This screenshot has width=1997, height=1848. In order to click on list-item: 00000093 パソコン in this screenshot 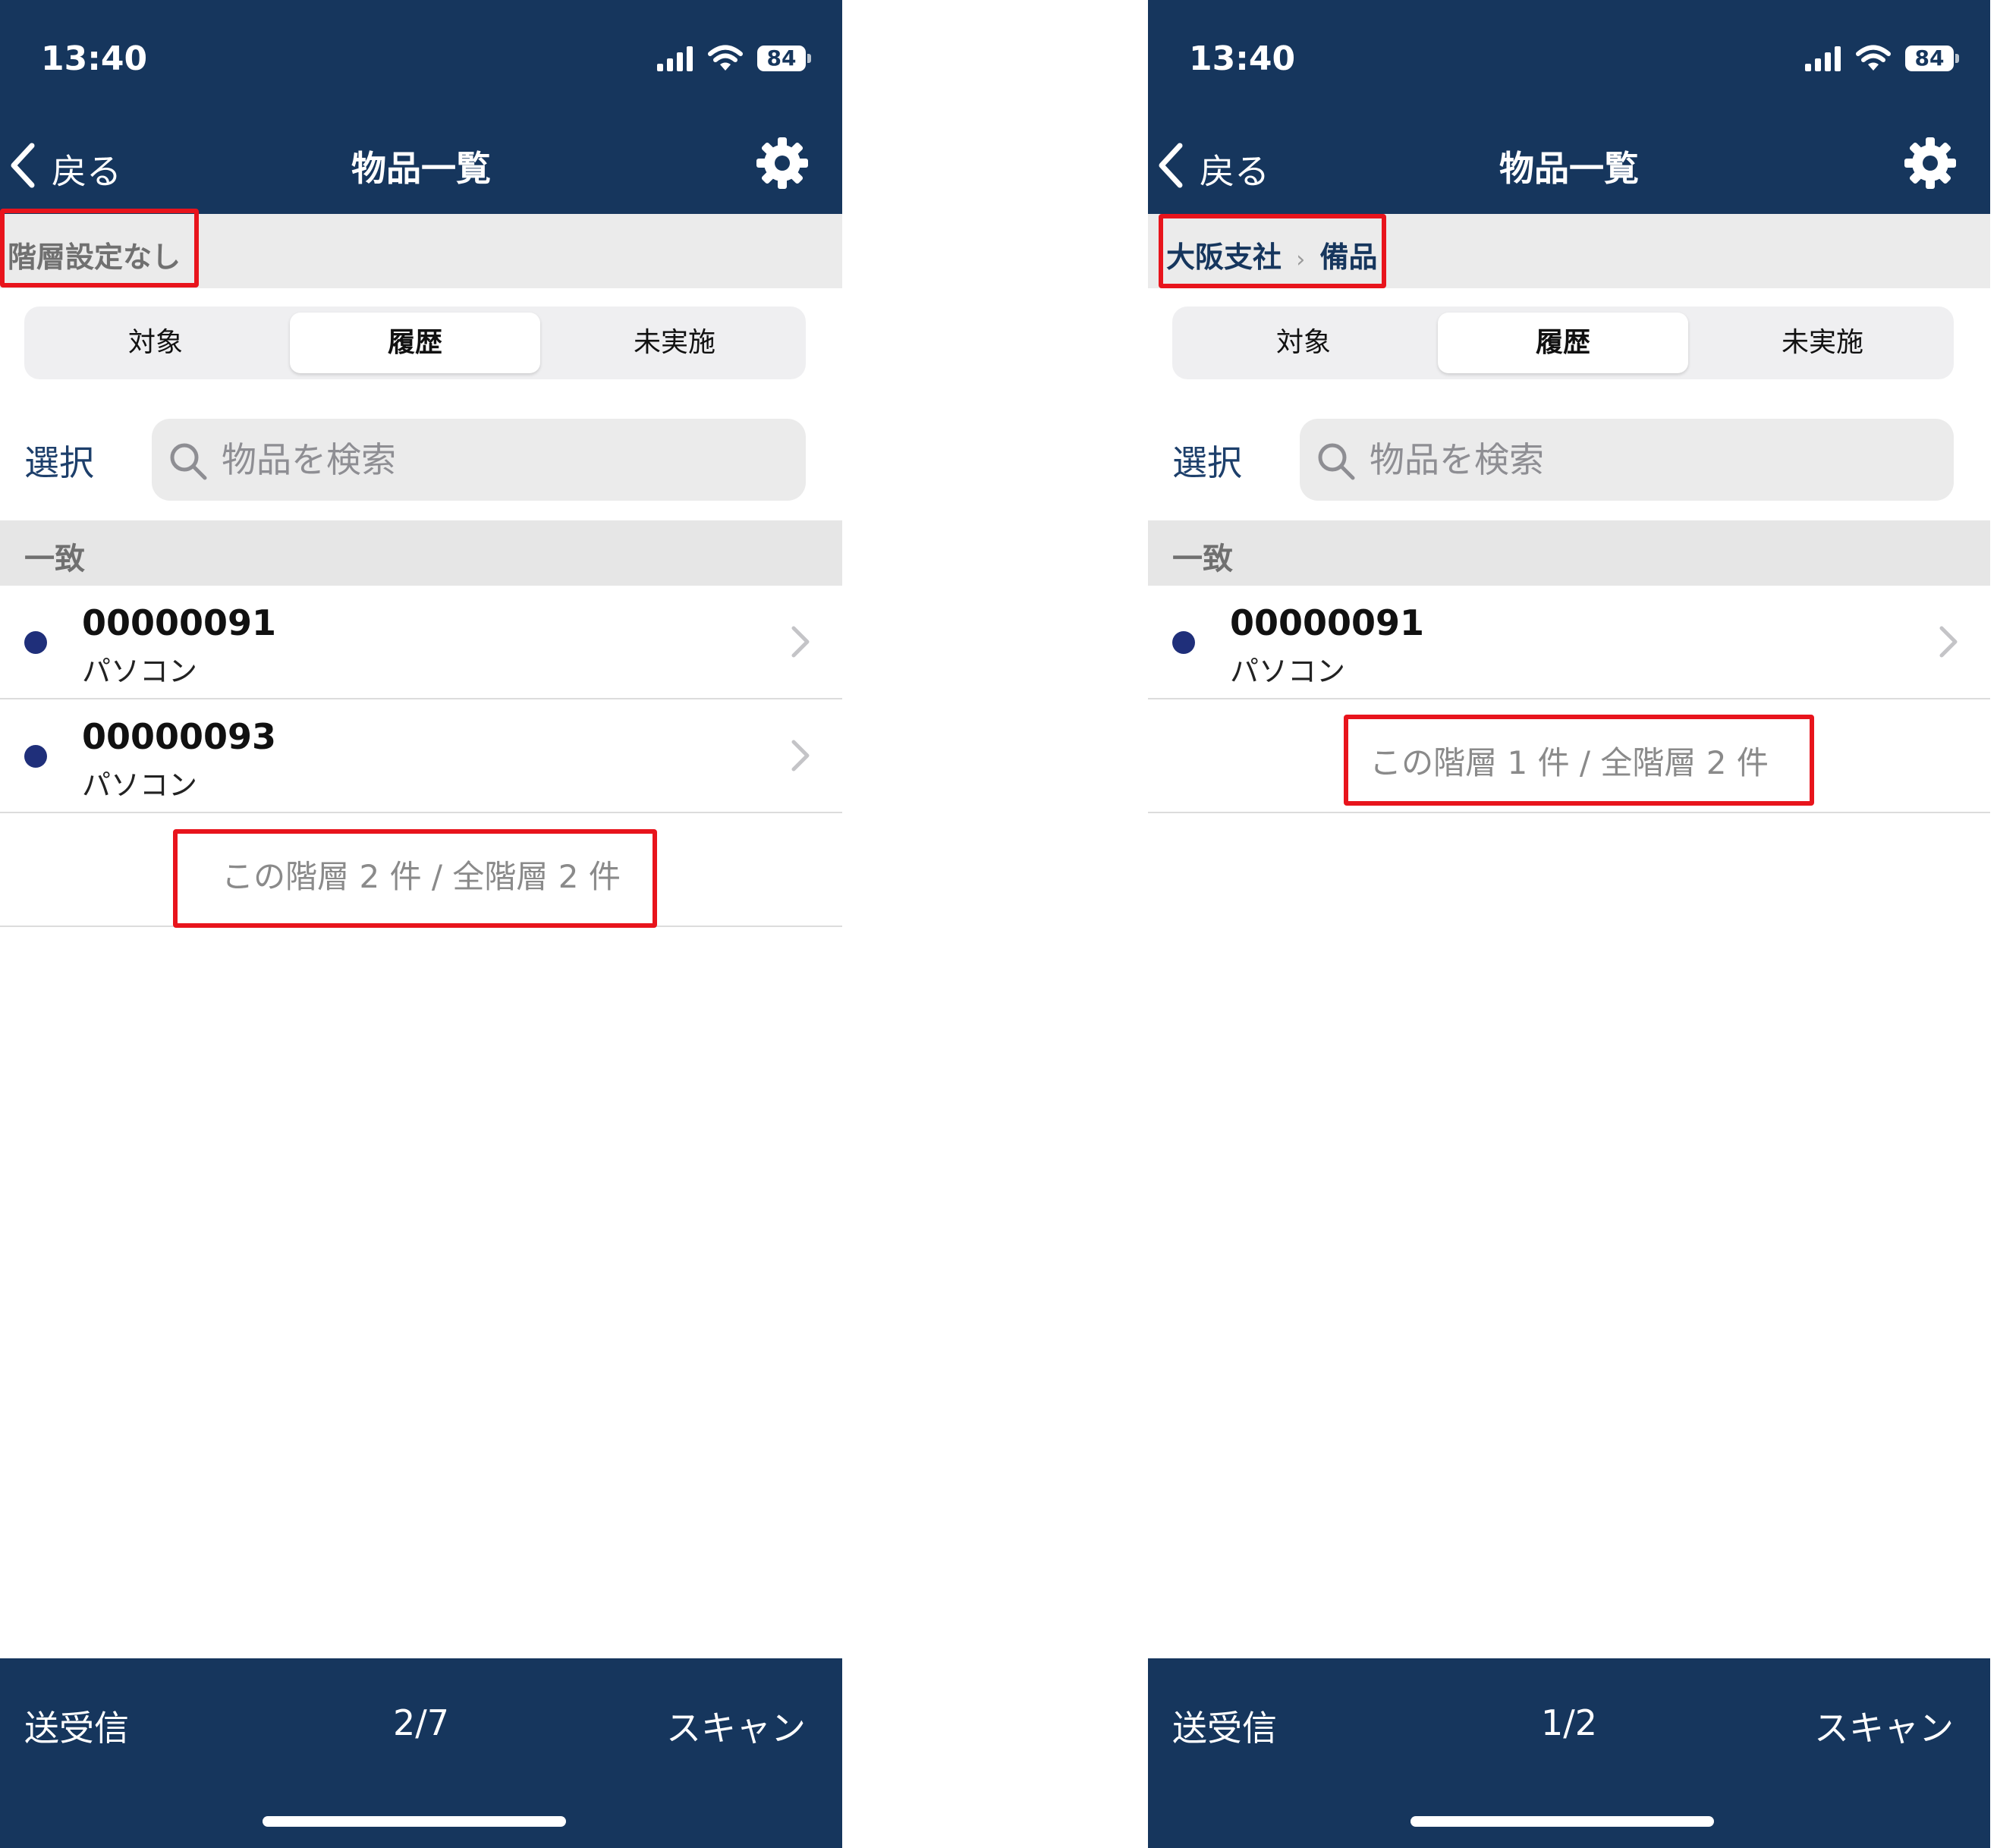, I will do `click(421, 756)`.